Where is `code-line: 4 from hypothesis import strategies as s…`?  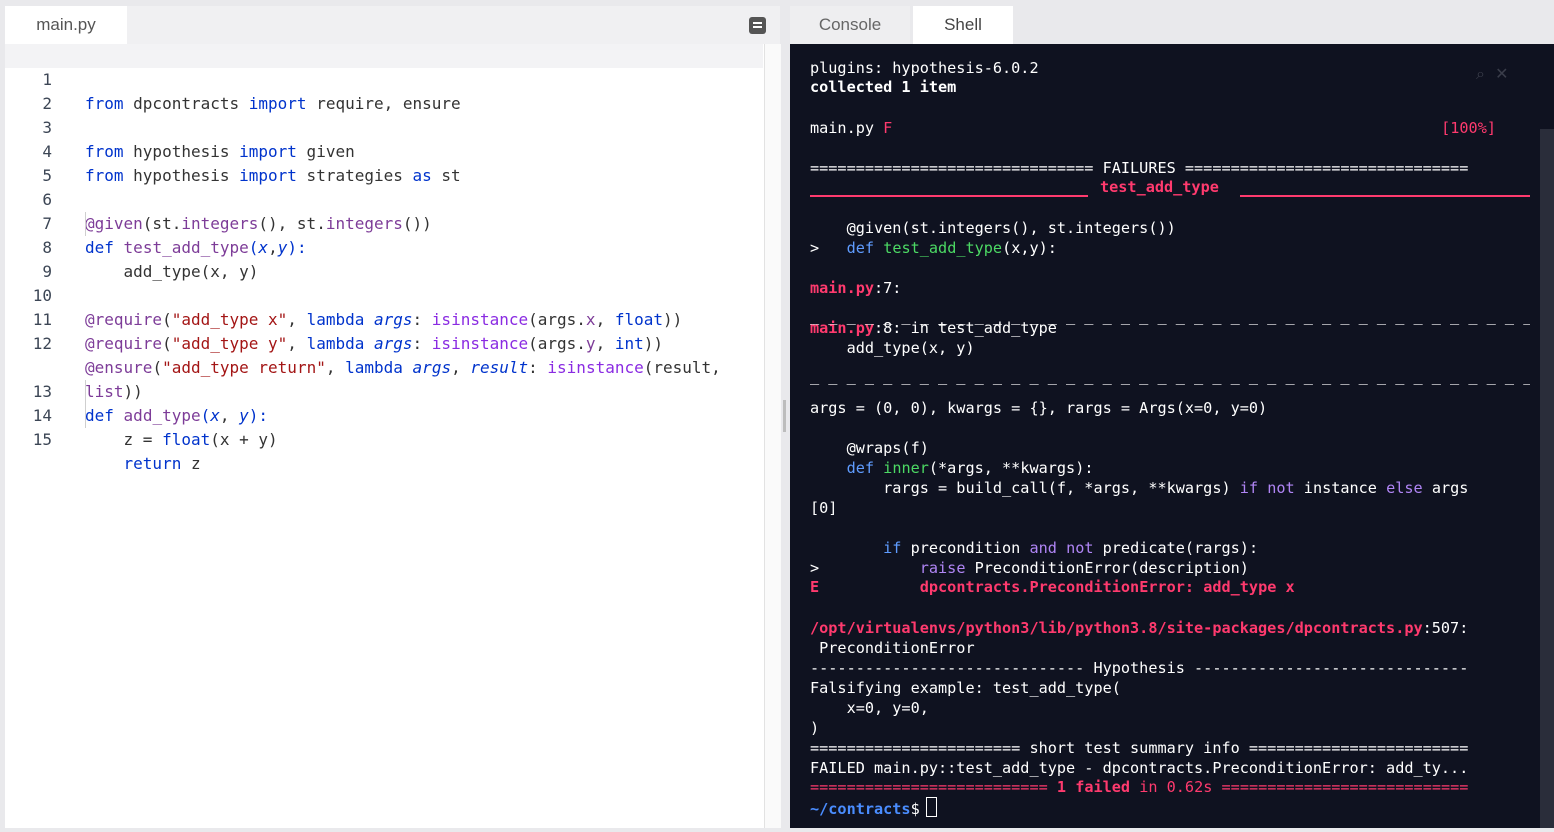 code-line: 4 from hypothesis import strategies as s… is located at coordinates (384, 150).